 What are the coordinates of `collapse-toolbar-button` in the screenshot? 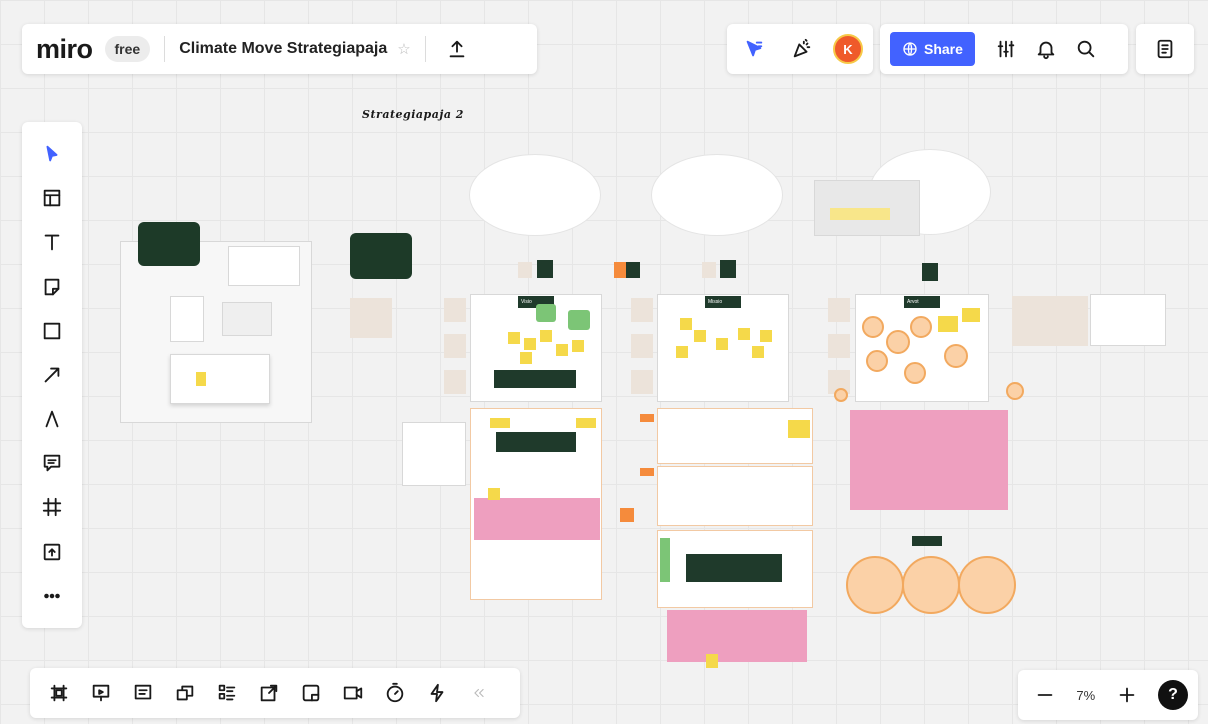 It's located at (479, 693).